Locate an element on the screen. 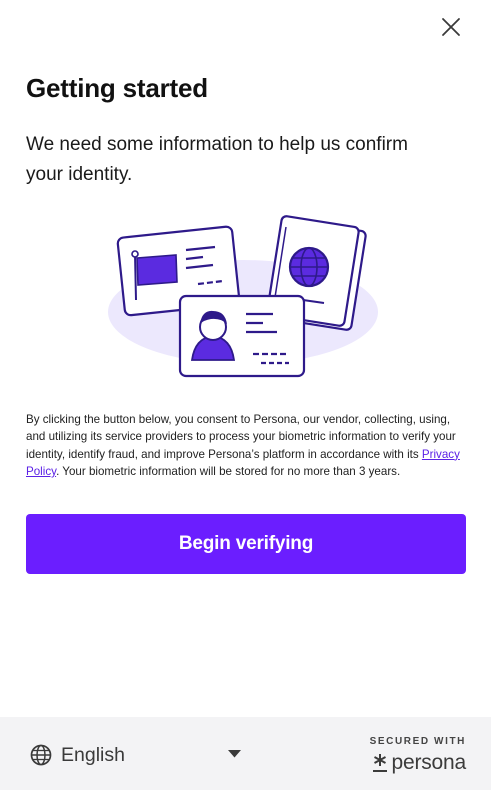 This screenshot has width=491, height=790. id-documents-illustration is located at coordinates (243, 297).